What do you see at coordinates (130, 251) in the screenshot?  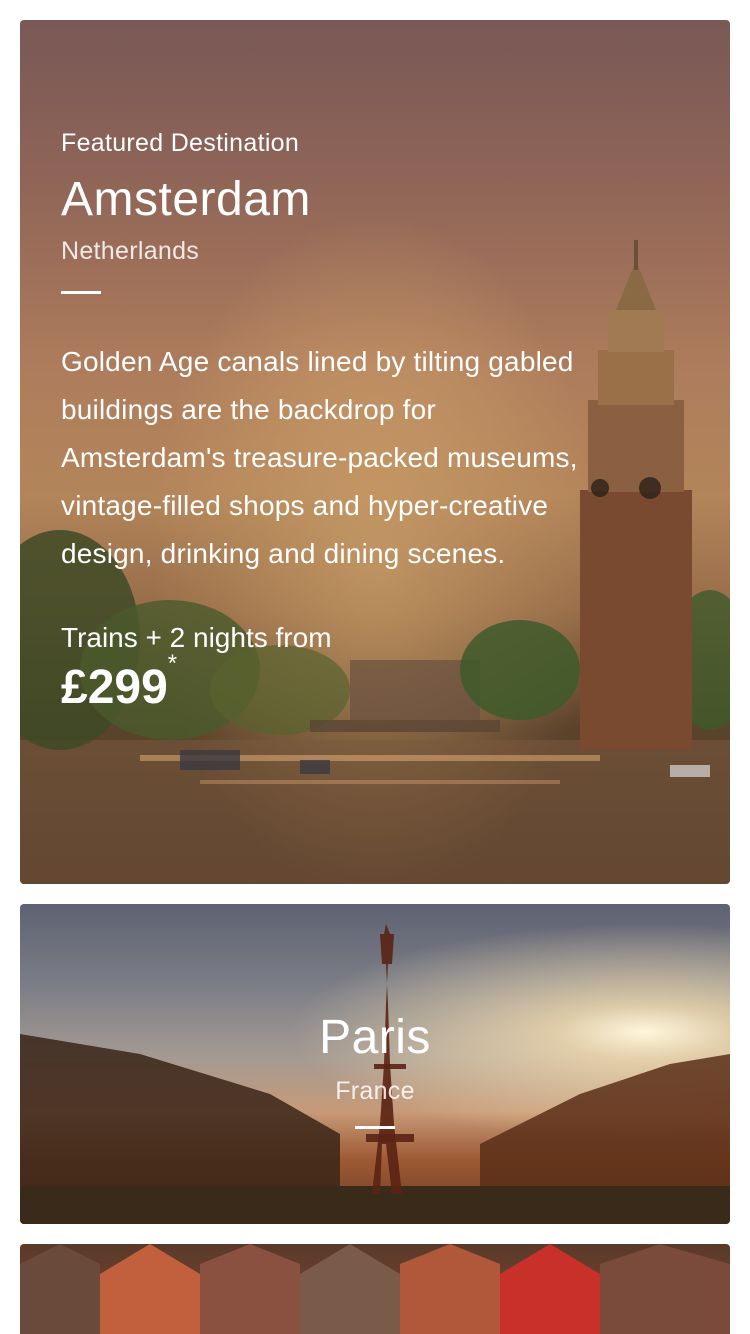 I see `featured-country: Netherlands` at bounding box center [130, 251].